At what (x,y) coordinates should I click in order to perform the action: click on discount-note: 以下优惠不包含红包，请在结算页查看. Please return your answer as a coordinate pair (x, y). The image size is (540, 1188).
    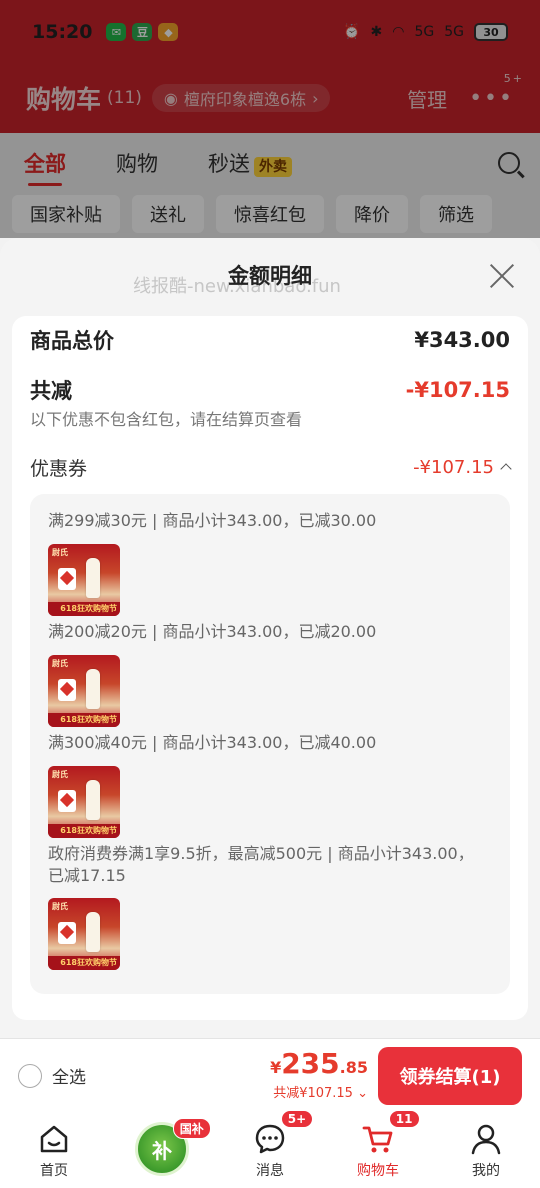
    Looking at the image, I should click on (166, 419).